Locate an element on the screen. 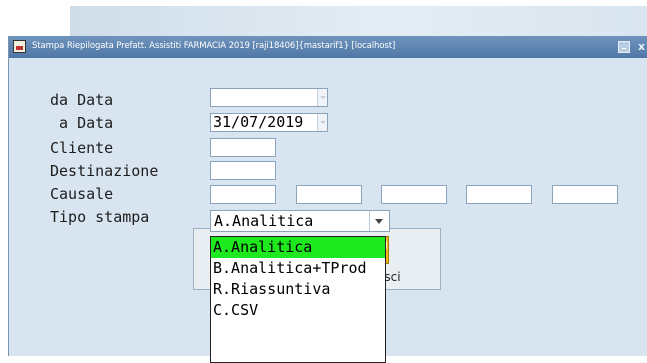 The image size is (647, 363). da-data-field is located at coordinates (269, 97).